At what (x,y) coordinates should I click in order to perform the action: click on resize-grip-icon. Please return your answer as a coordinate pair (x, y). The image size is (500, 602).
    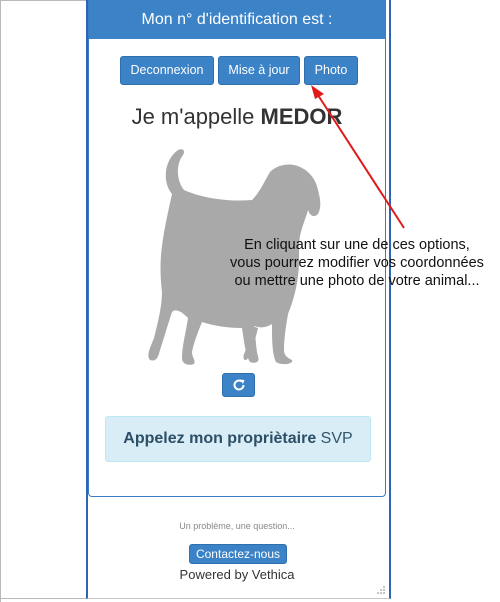
    Looking at the image, I should click on (381, 590).